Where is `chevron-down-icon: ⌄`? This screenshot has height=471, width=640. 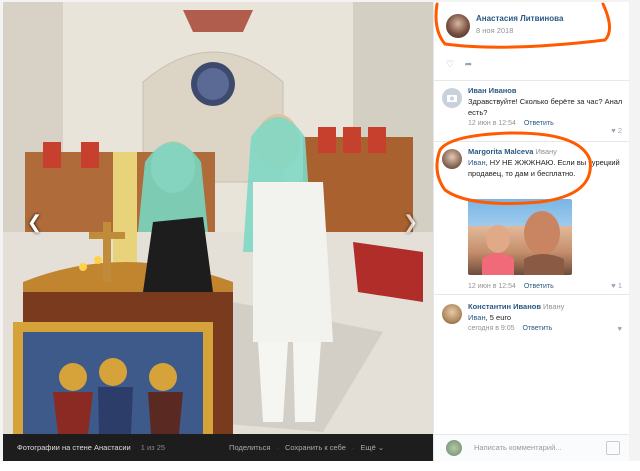
chevron-down-icon: ⌄ is located at coordinates (381, 447).